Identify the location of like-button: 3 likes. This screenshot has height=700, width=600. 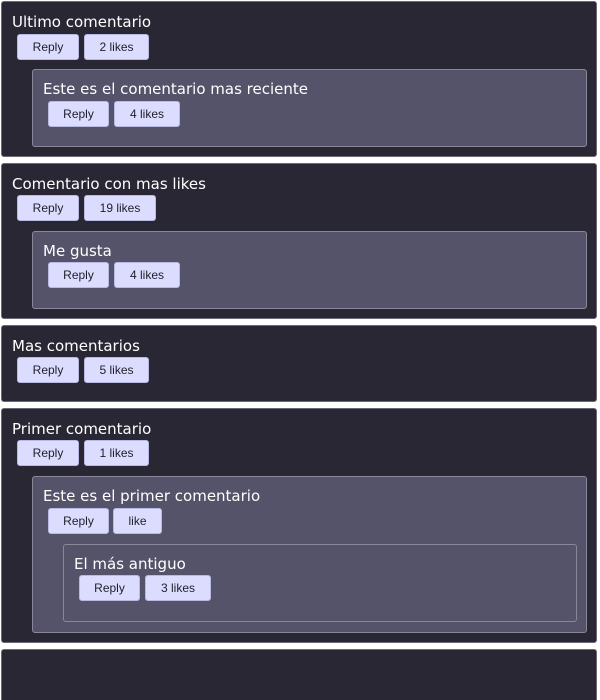
(178, 588).